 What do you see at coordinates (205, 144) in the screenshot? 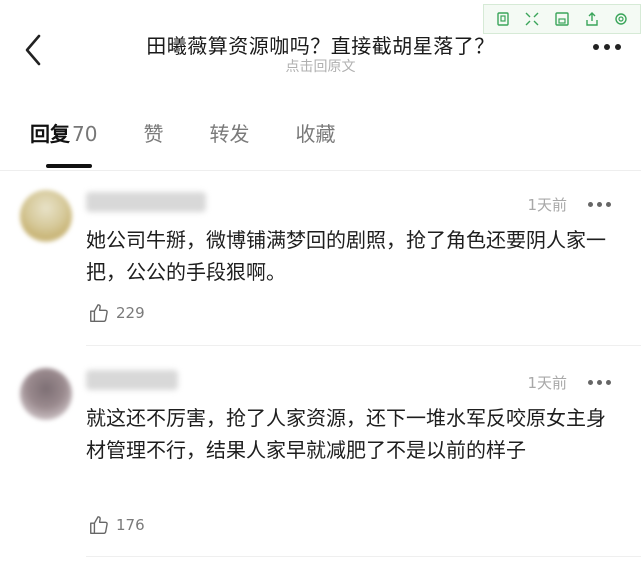
I see `tab-bar: 回复 70 赞 转发 收藏` at bounding box center [205, 144].